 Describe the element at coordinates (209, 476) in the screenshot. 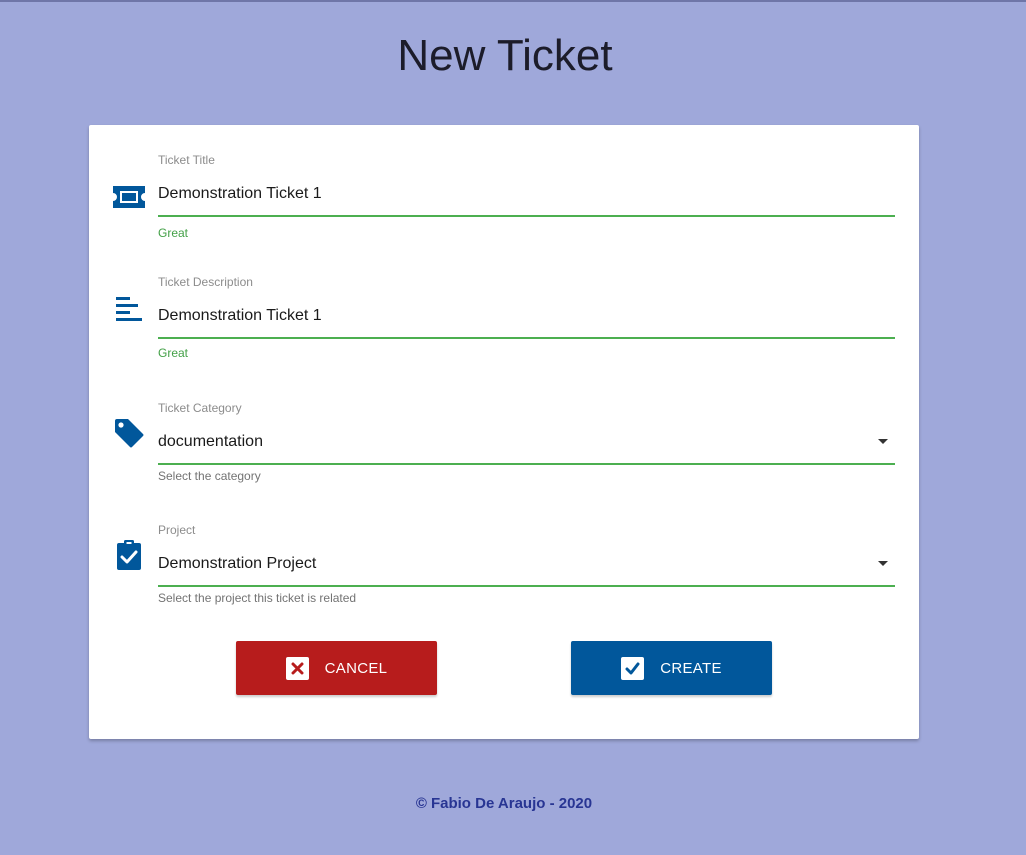

I see `ticket-category-hint: Select the category` at that location.